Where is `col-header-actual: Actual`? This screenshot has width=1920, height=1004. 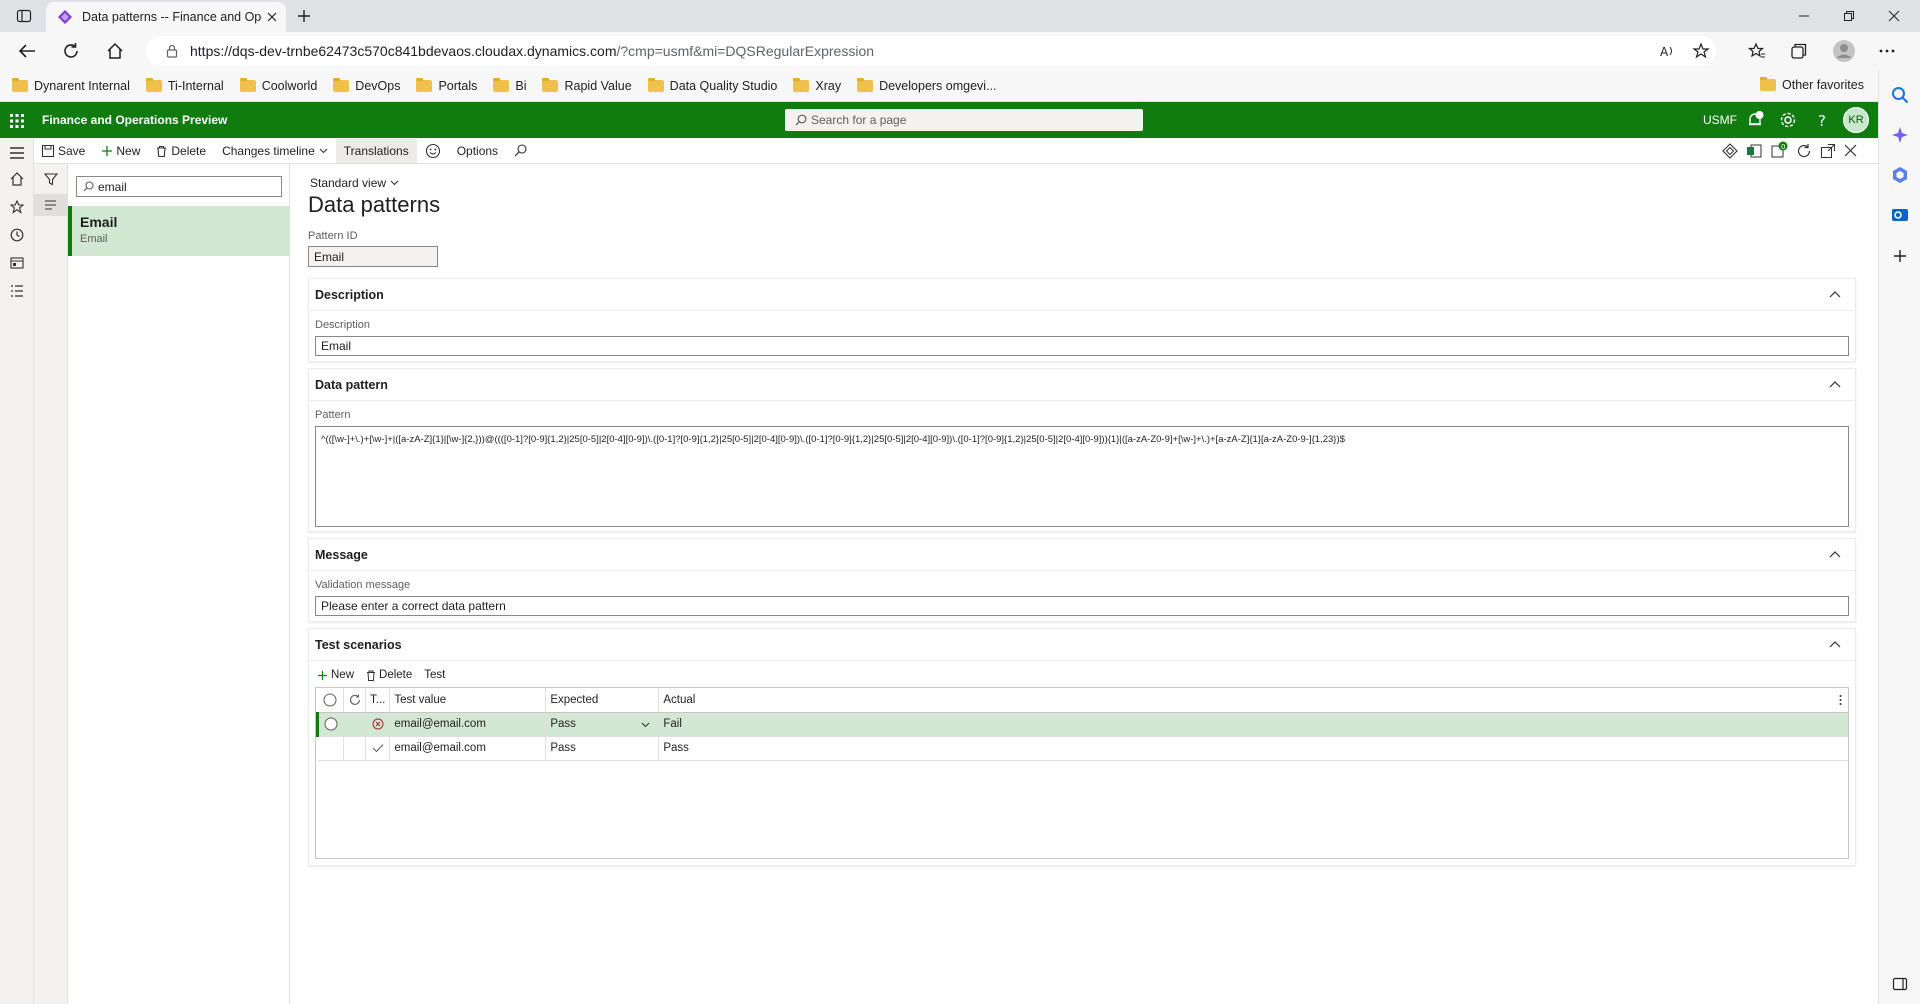 col-header-actual: Actual is located at coordinates (1253, 700).